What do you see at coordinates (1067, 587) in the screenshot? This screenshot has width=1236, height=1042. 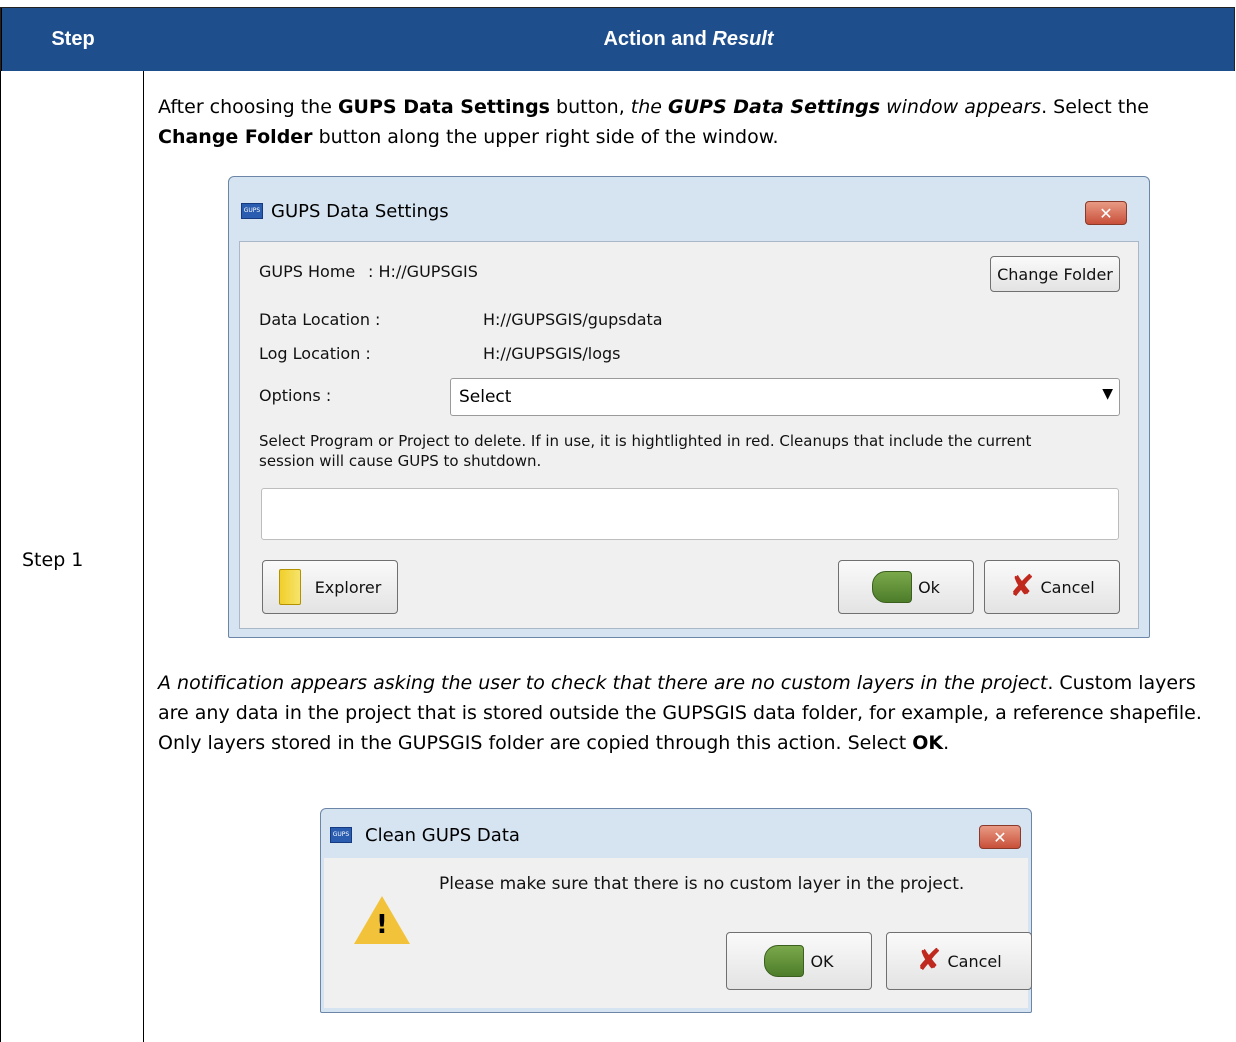 I see `cancel-button-label: Cancel` at bounding box center [1067, 587].